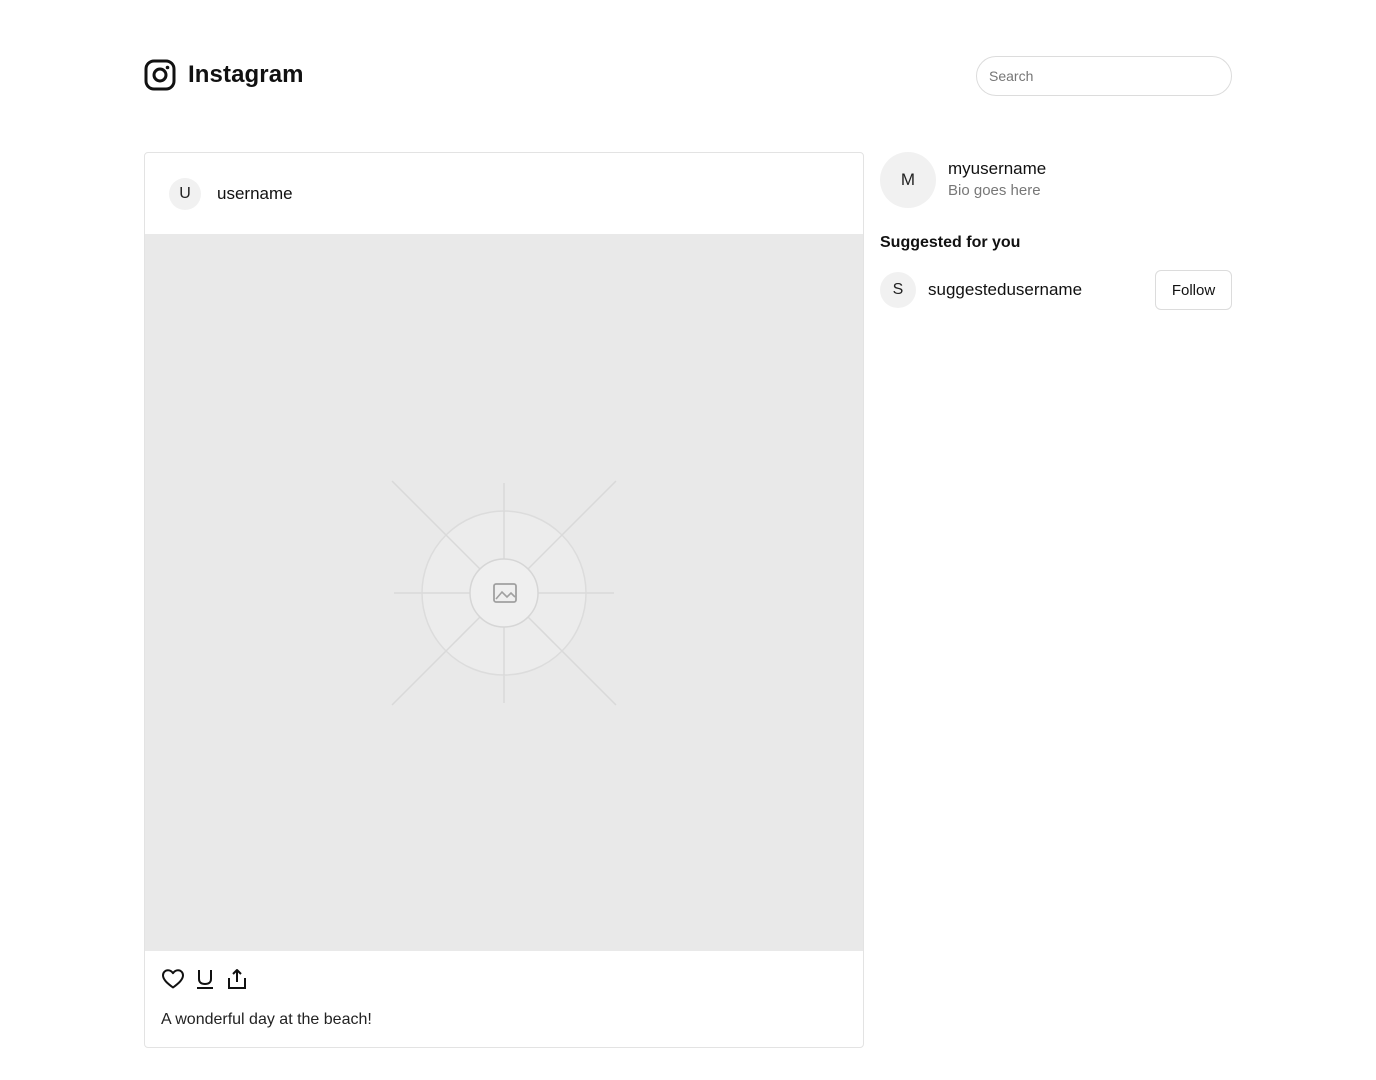 The height and width of the screenshot is (1080, 1376). Describe the element at coordinates (160, 75) in the screenshot. I see `instagram-logo-icon` at that location.